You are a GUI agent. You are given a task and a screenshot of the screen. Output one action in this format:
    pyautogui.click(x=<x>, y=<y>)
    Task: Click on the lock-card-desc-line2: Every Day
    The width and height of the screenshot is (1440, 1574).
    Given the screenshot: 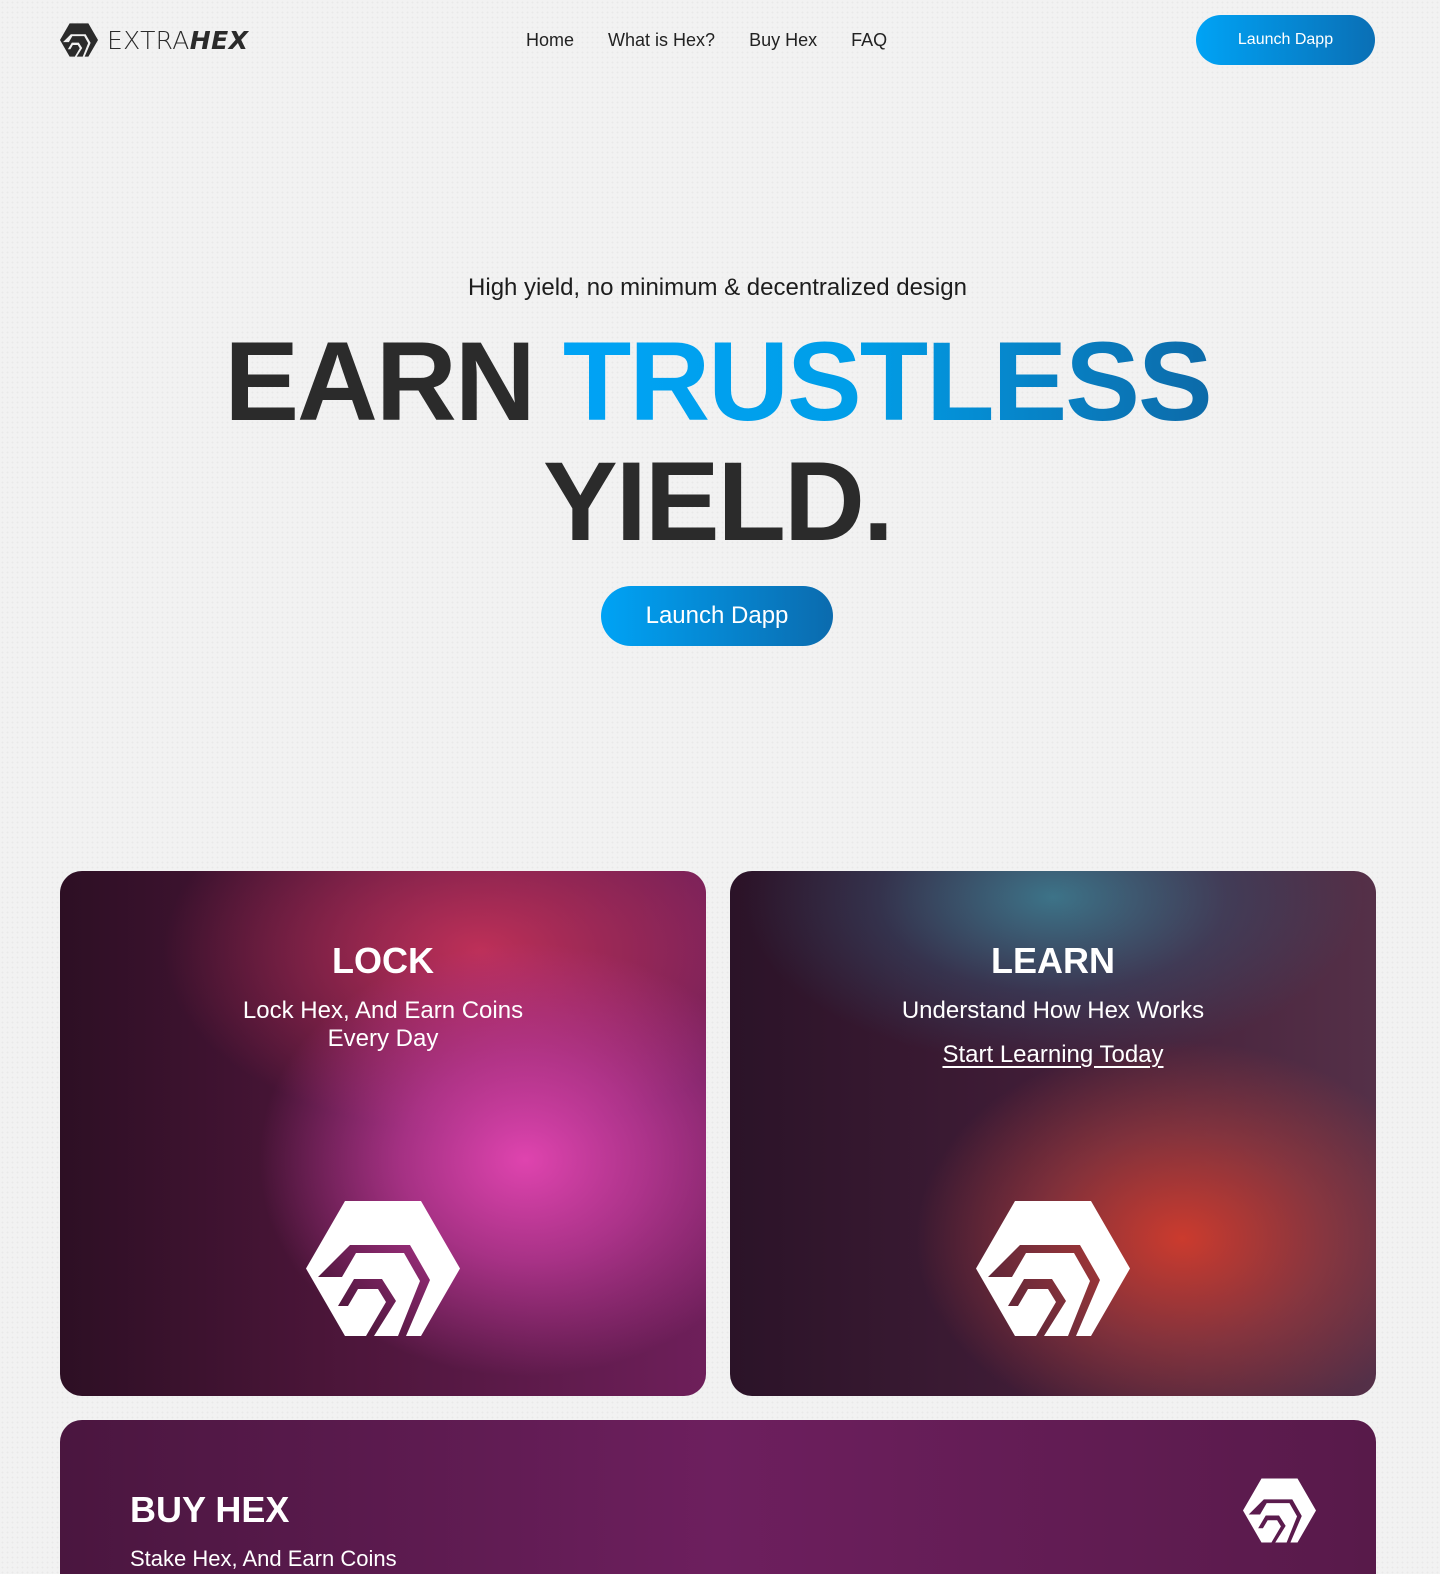 What is the action you would take?
    pyautogui.click(x=383, y=1038)
    